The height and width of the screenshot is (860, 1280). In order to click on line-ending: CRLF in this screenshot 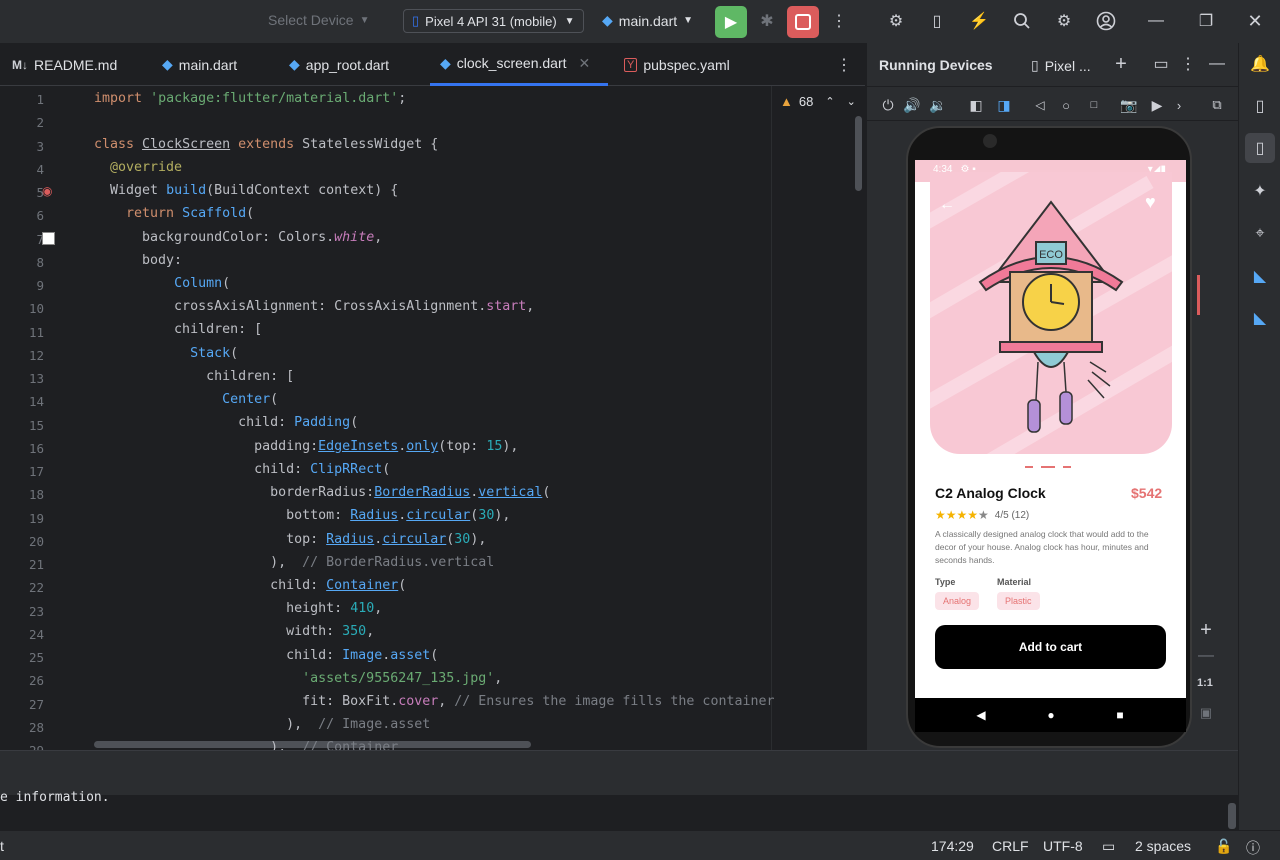, I will do `click(1010, 846)`.